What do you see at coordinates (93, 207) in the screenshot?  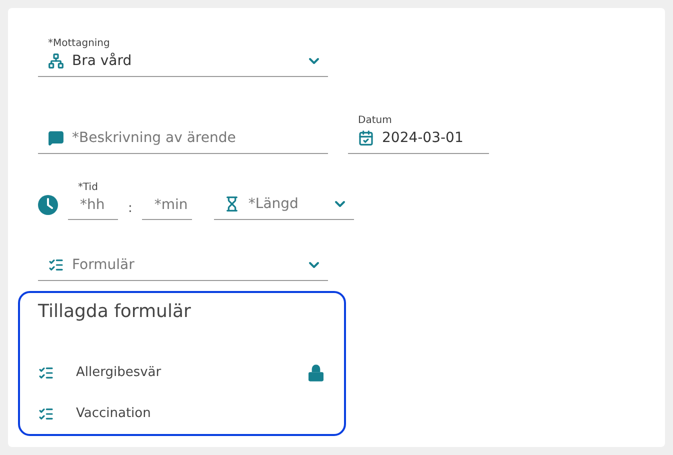 I see `hours-field: *hh` at bounding box center [93, 207].